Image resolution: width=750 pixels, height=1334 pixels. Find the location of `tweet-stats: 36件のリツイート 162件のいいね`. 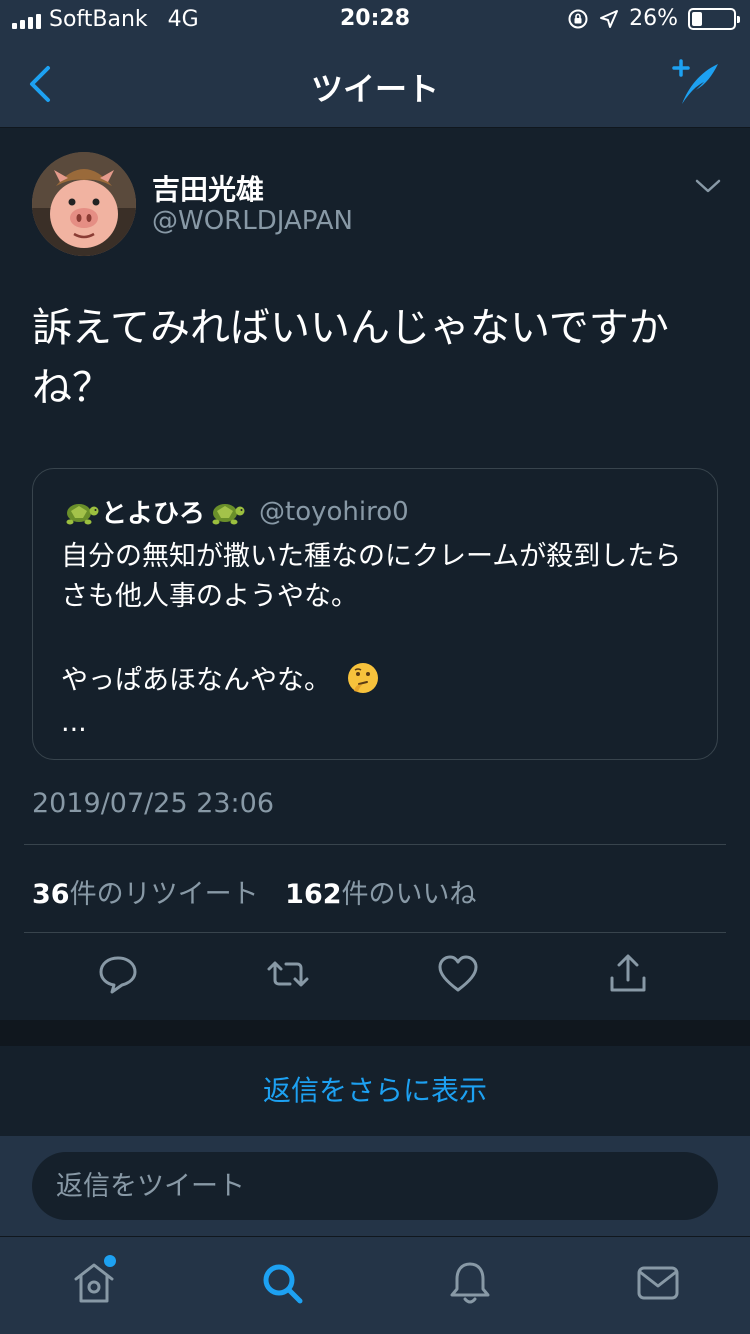

tweet-stats: 36件のリツイート 162件のいいね is located at coordinates (254, 891).